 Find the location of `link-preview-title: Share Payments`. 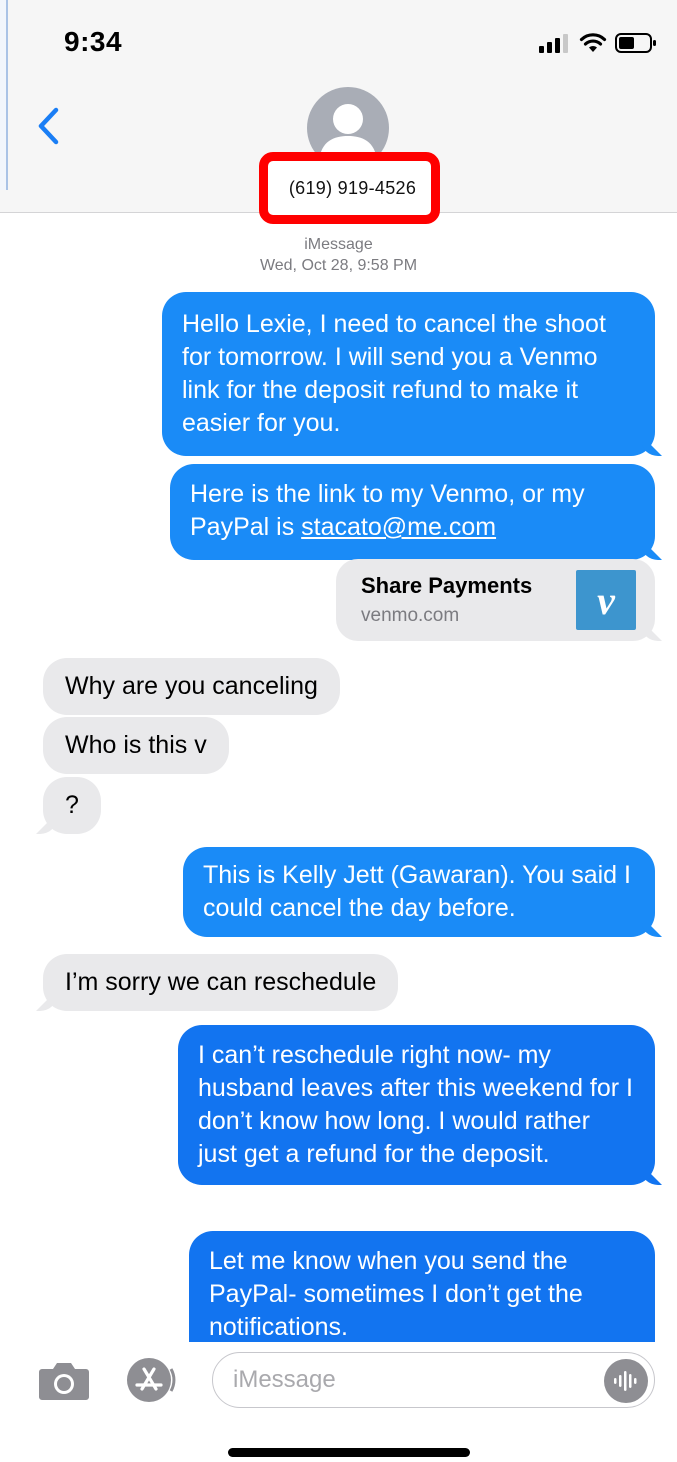

link-preview-title: Share Payments is located at coordinates (447, 585).